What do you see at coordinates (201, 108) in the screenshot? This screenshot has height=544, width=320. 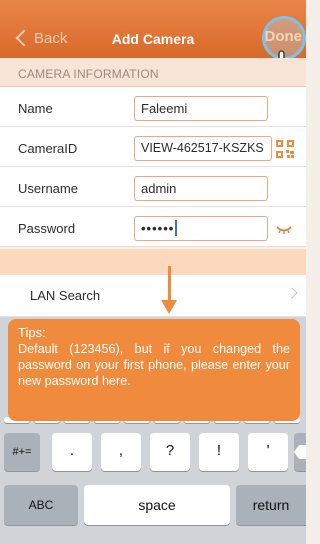 I see `name-field: Faleemi` at bounding box center [201, 108].